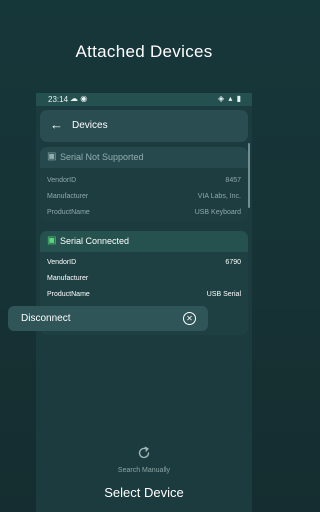 The height and width of the screenshot is (512, 320). I want to click on notification-icons: ☁ ◉, so click(79, 98).